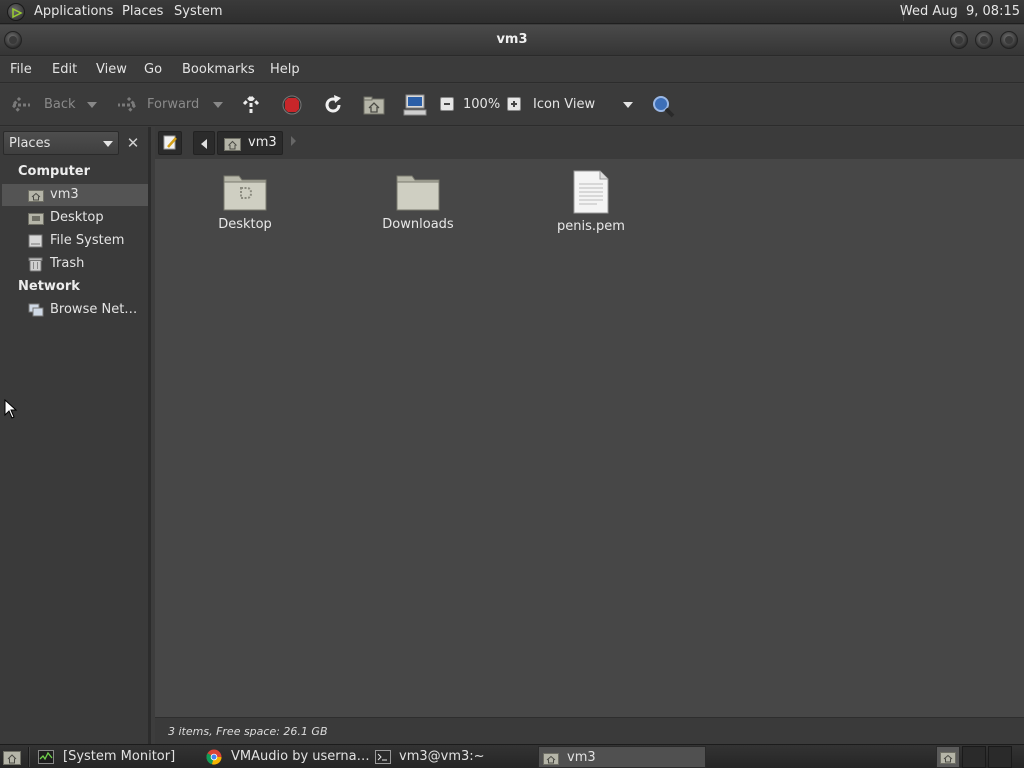 This screenshot has height=768, width=1024. Describe the element at coordinates (173, 104) in the screenshot. I see `forward-button-label: Forward` at that location.